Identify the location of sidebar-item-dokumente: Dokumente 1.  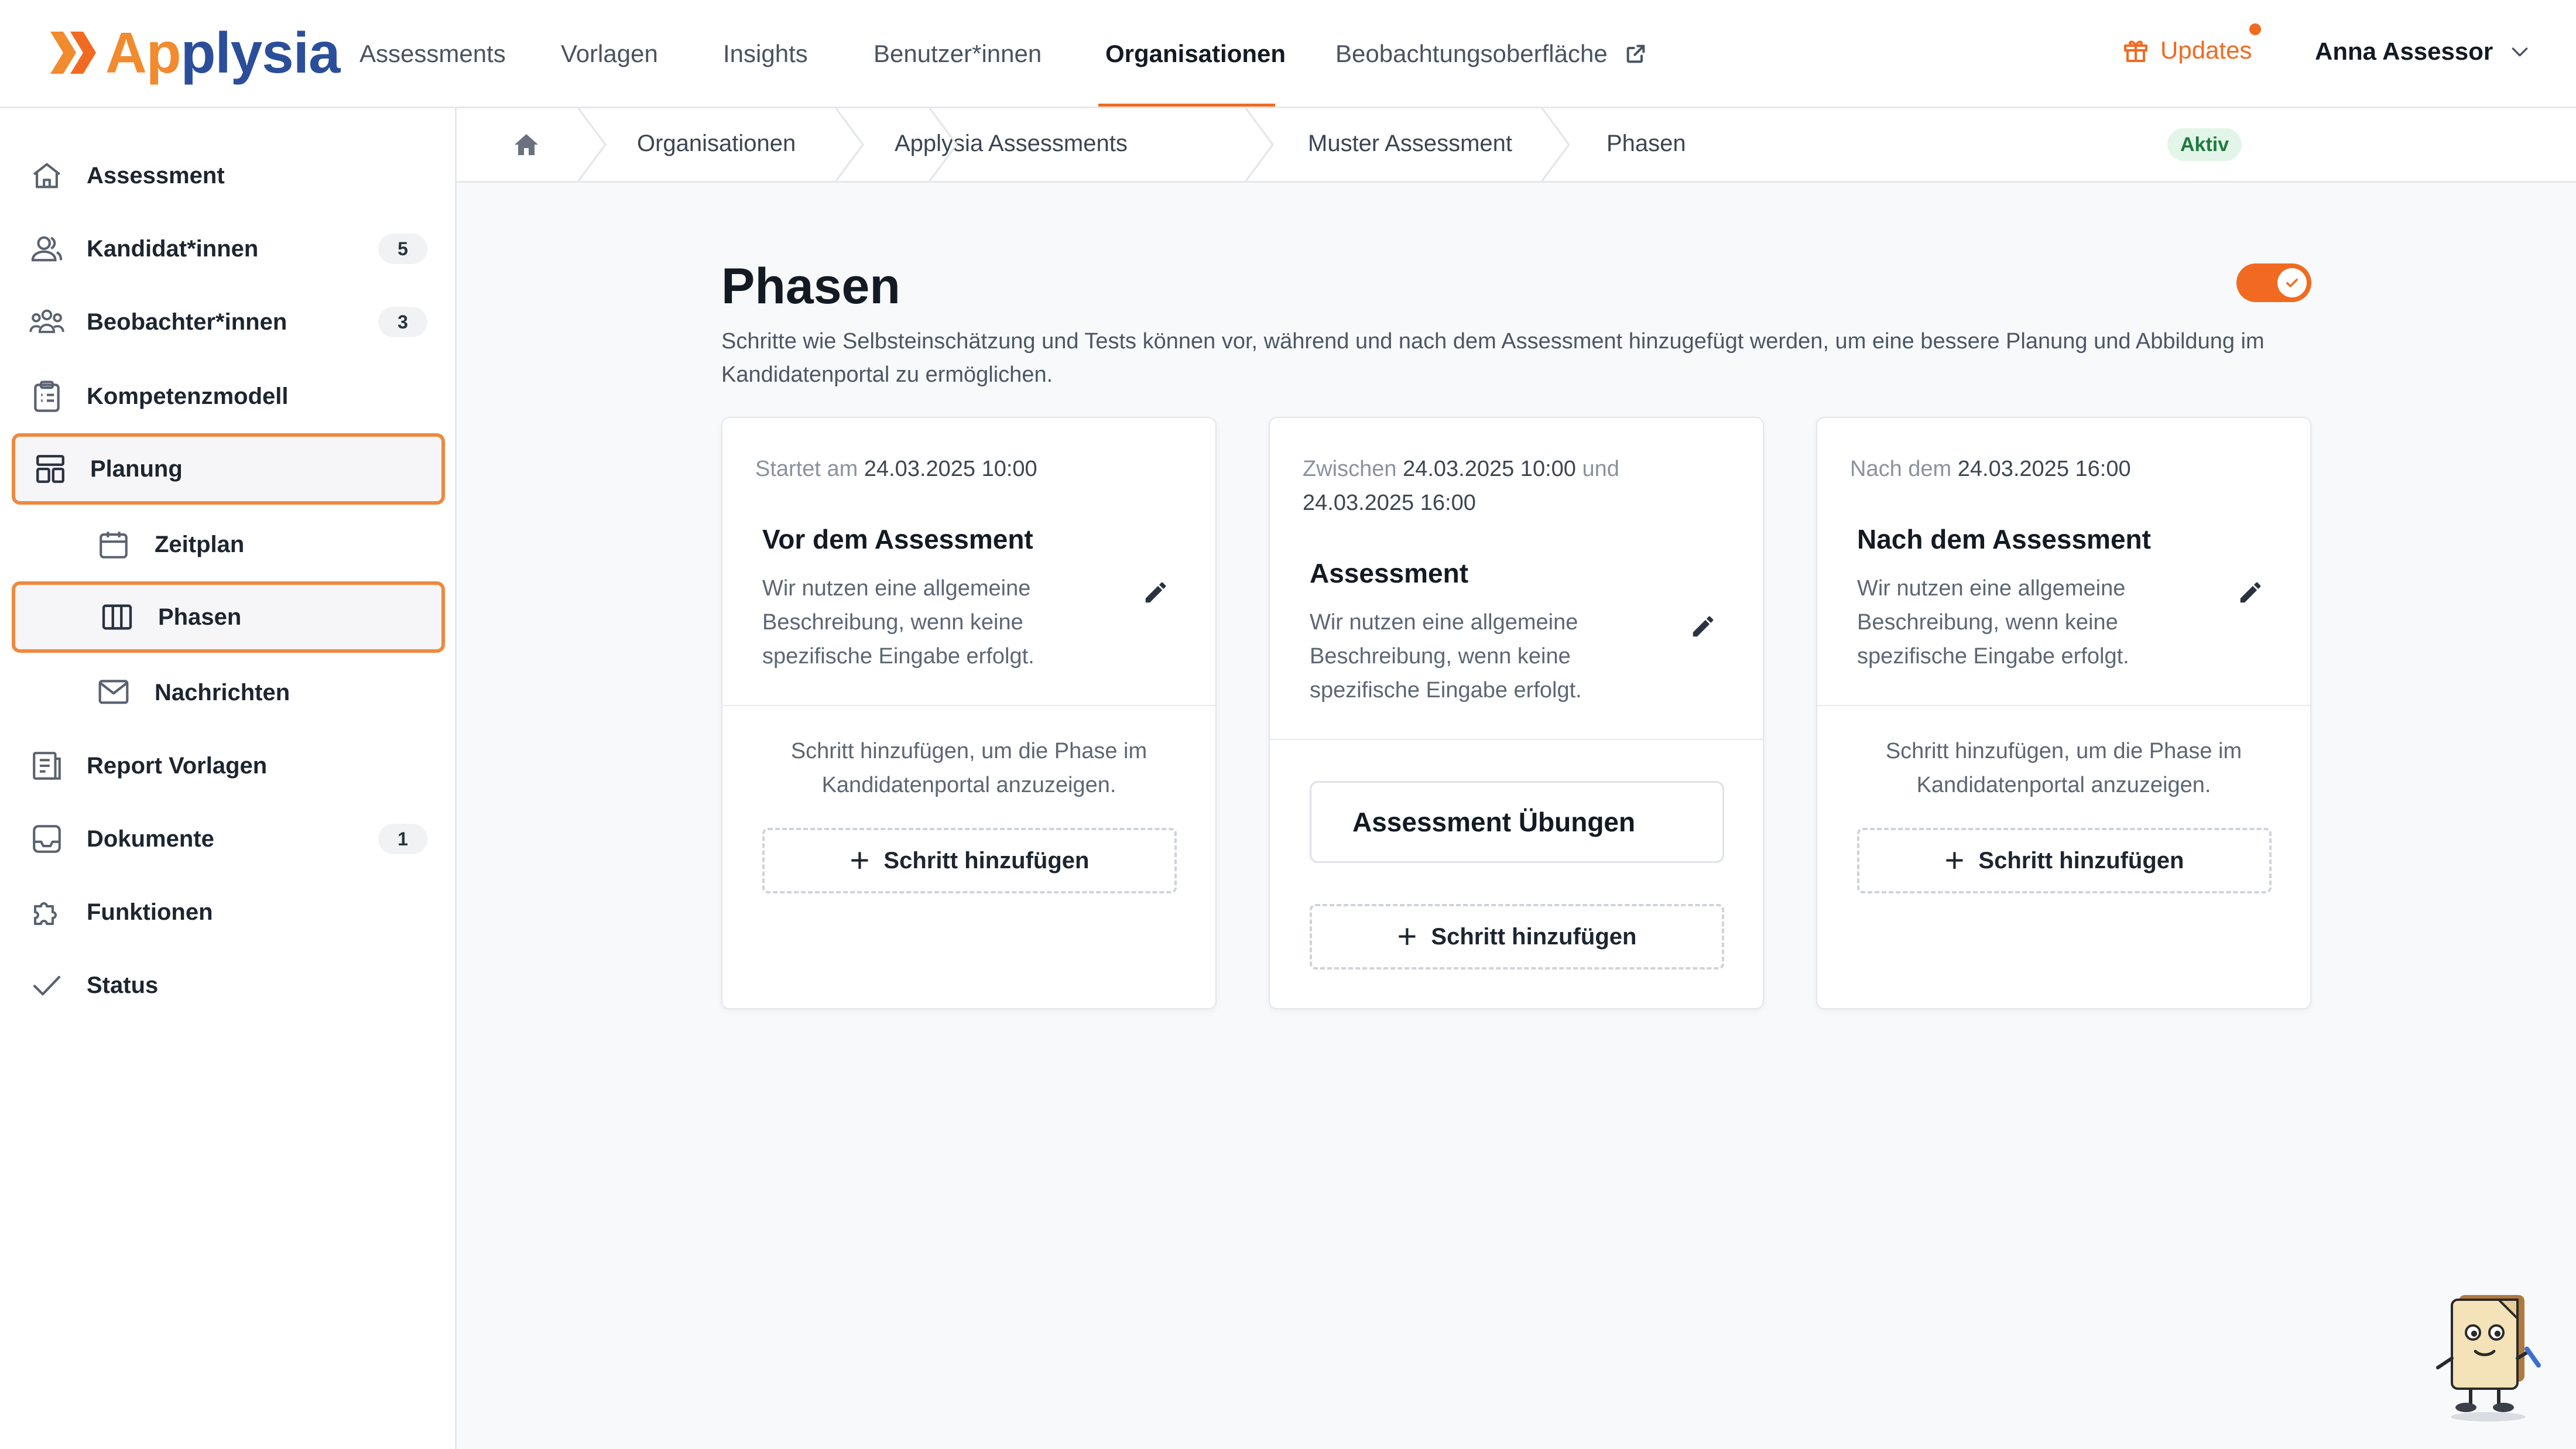
(228, 839).